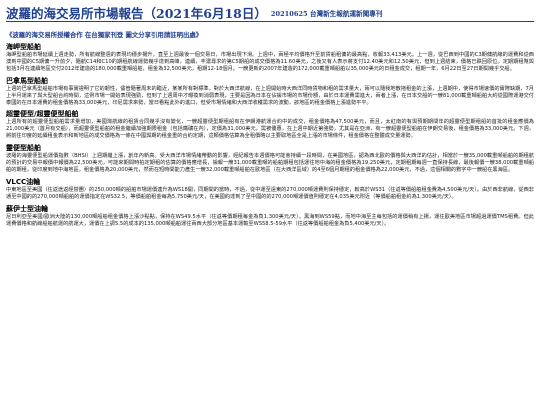  What do you see at coordinates (23, 47) in the screenshot?
I see `section-title: 海岬型船舶` at bounding box center [23, 47].